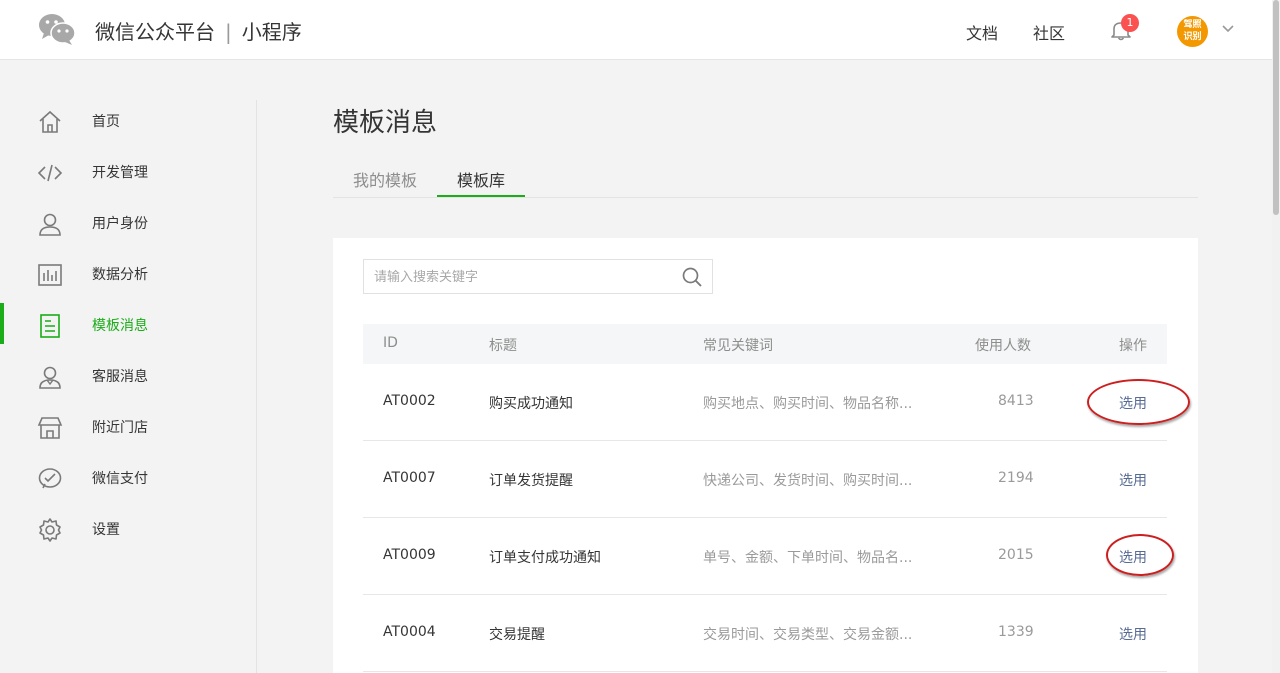 This screenshot has height=673, width=1280. What do you see at coordinates (481, 179) in the screenshot?
I see `tab-template-library: 模板库` at bounding box center [481, 179].